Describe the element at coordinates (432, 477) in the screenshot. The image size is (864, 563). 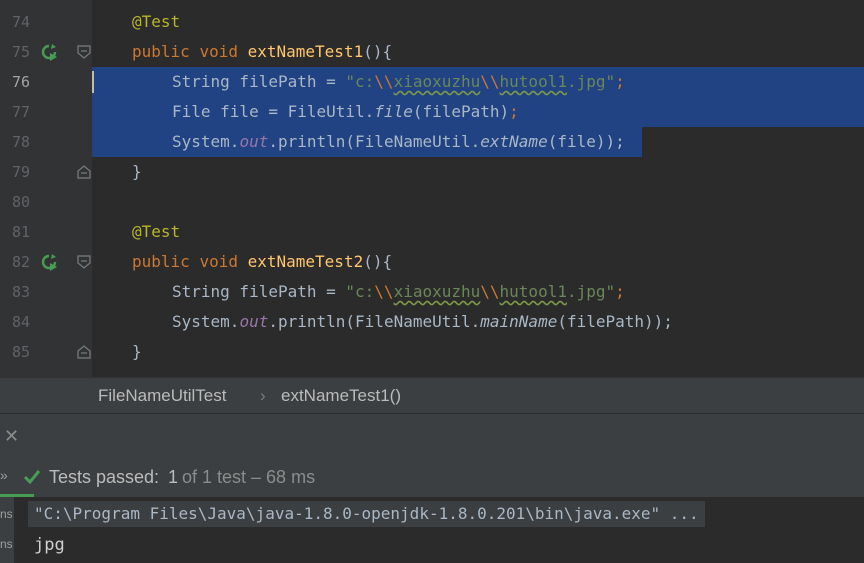
I see `test-status-bar: » Tests passed: 1 of 1 test – 68 ms` at that location.